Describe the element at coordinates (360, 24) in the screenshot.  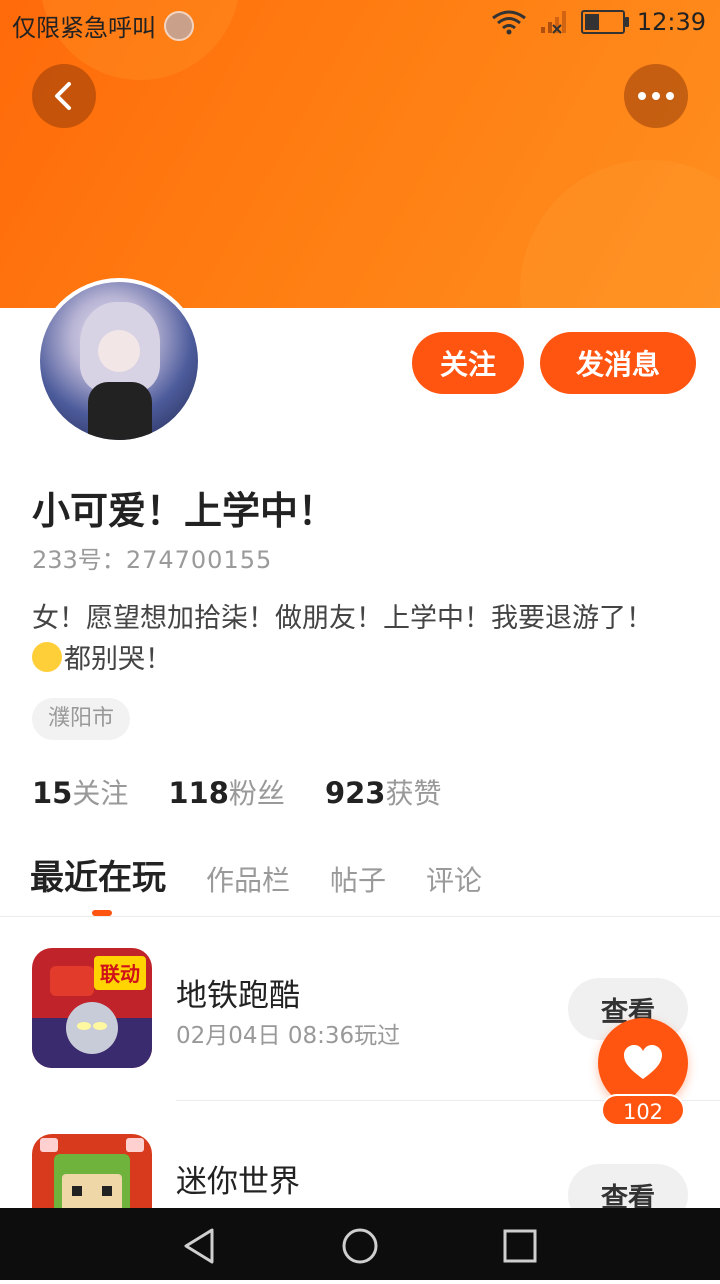
I see `status-bar: 仅限紧急呼叫 12:39` at that location.